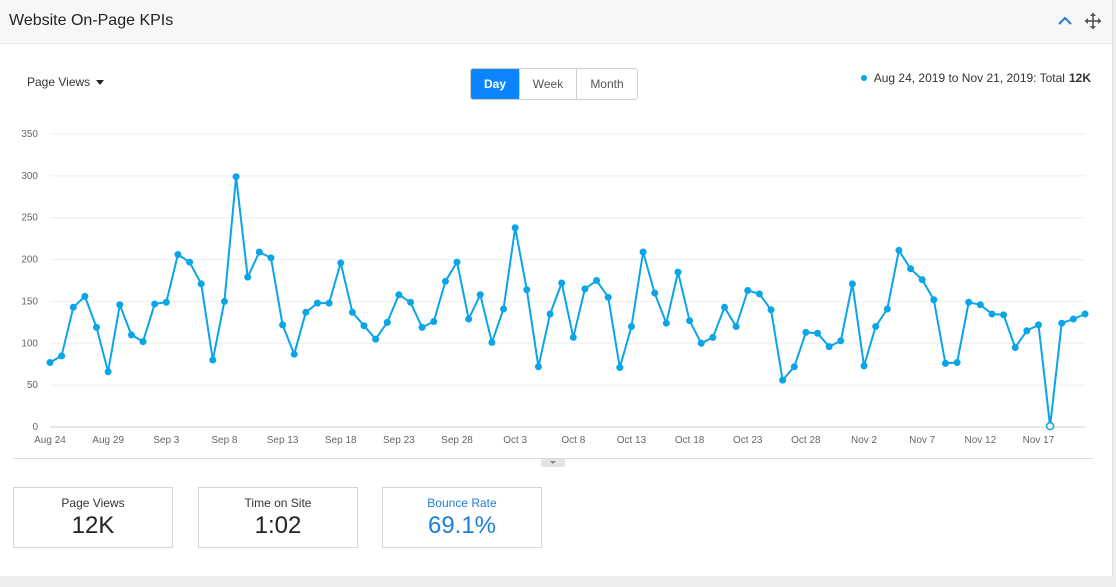 The width and height of the screenshot is (1116, 587). Describe the element at coordinates (975, 78) in the screenshot. I see `range-legend: Aug 24, 2019 to Nov 21, 2019: Total 12K` at that location.